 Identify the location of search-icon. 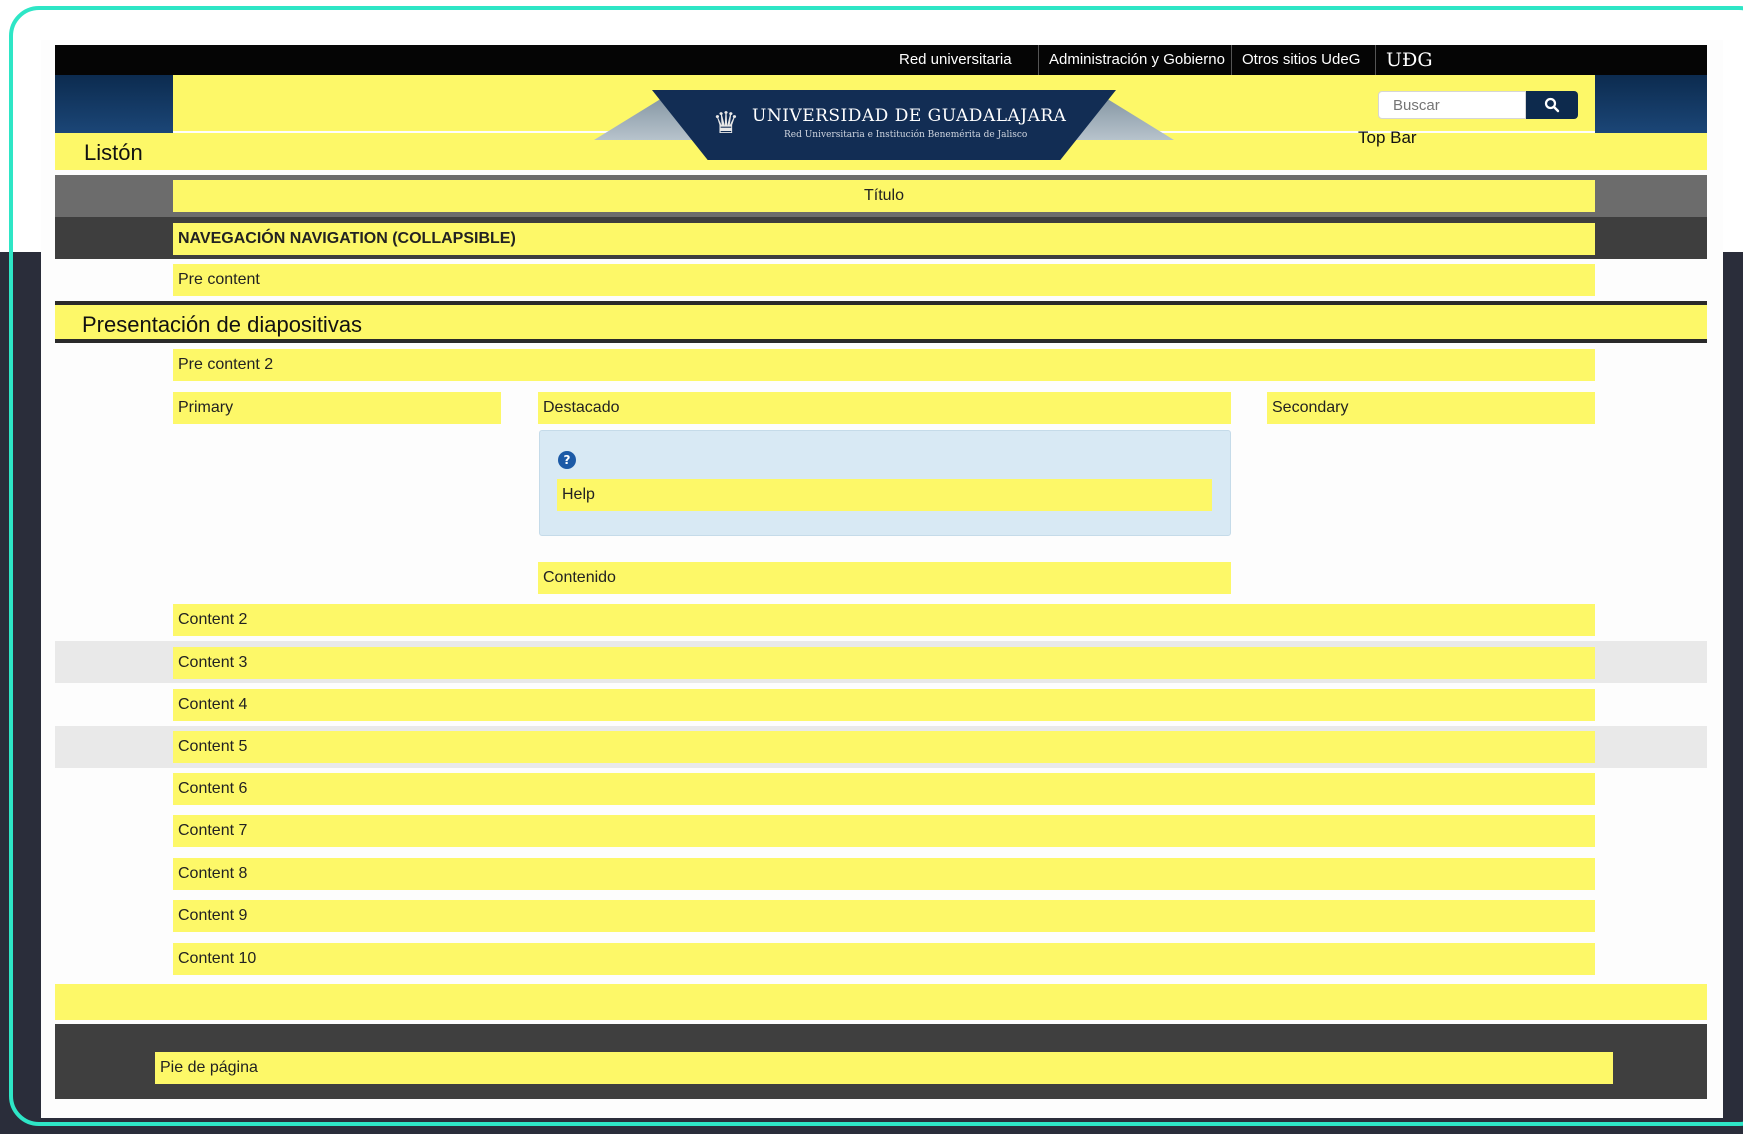
(1552, 105).